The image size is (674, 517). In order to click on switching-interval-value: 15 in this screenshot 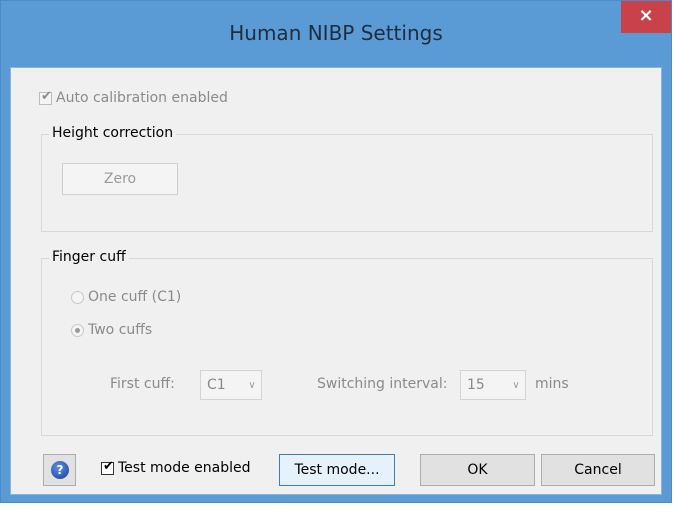, I will do `click(476, 385)`.